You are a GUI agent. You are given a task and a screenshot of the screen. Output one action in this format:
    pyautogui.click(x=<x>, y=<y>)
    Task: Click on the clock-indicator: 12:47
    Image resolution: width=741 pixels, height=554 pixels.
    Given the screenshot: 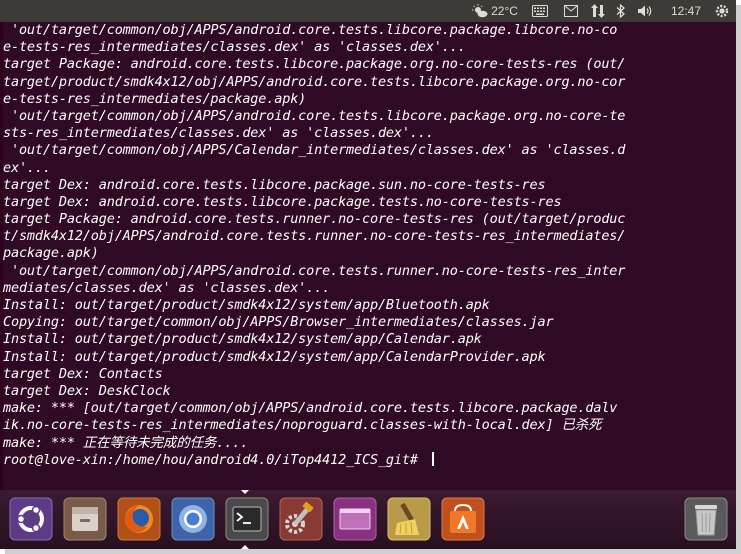 What is the action you would take?
    pyautogui.click(x=686, y=11)
    